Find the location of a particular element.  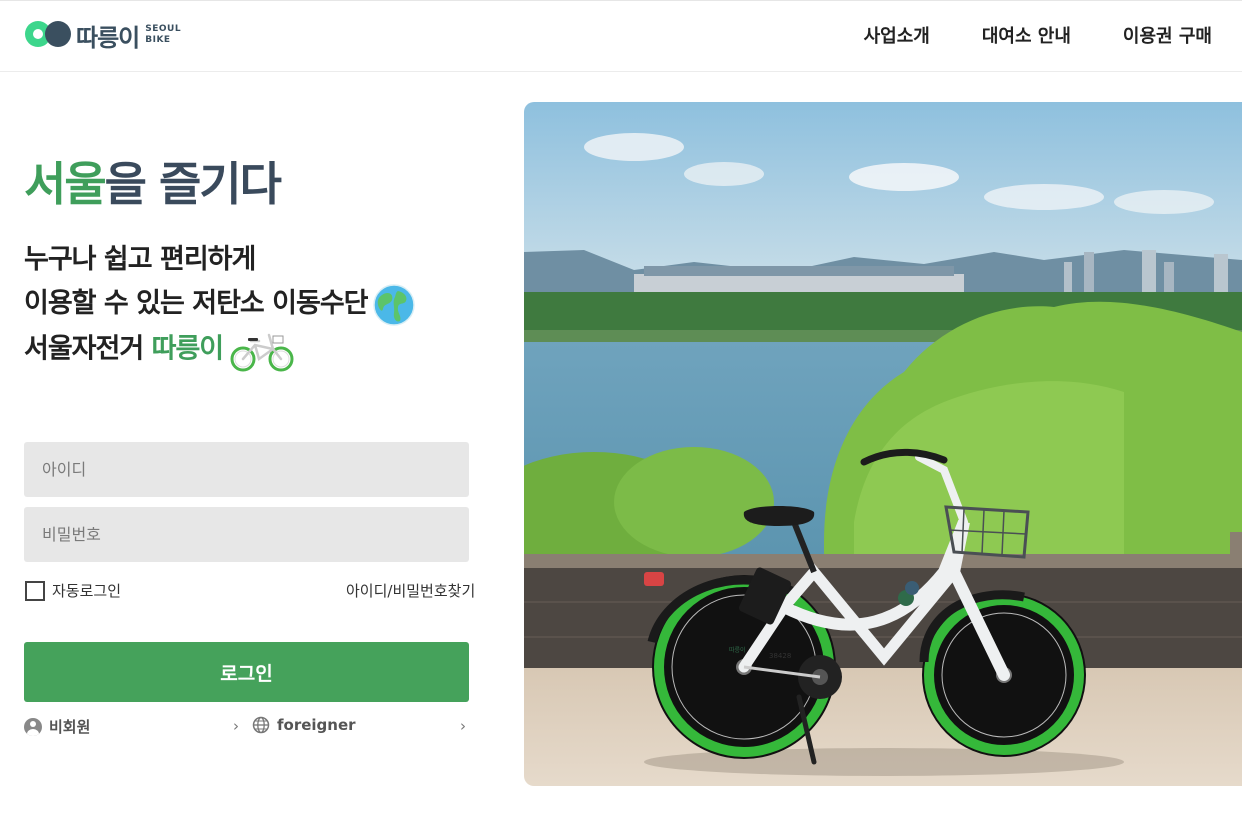

hero-line-2: 이용할 수 있는 저탄소 이동수단 is located at coordinates (220, 304).